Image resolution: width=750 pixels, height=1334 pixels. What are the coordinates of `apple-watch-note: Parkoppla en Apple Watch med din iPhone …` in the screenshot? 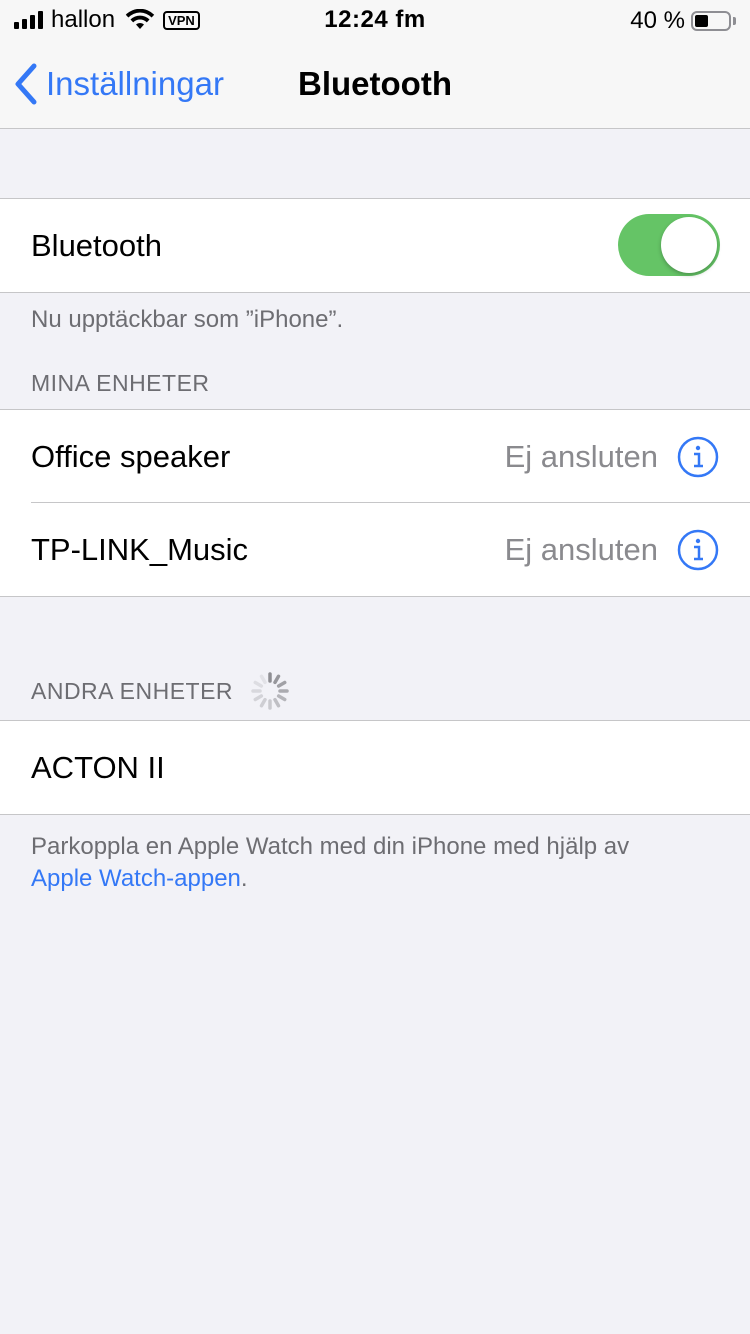 It's located at (375, 863).